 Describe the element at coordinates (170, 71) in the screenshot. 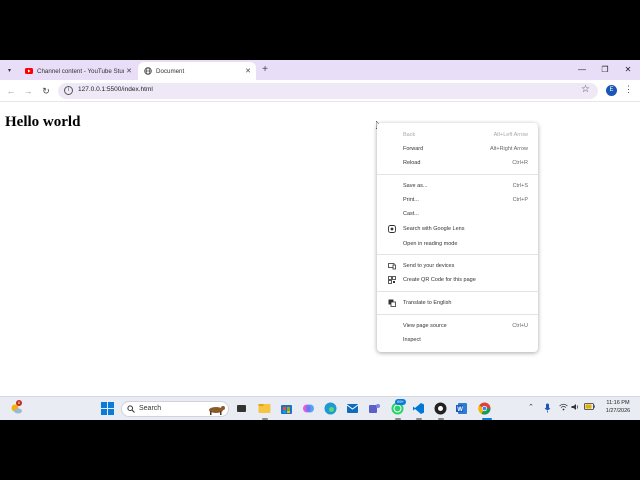

I see `tab-title: Document` at that location.